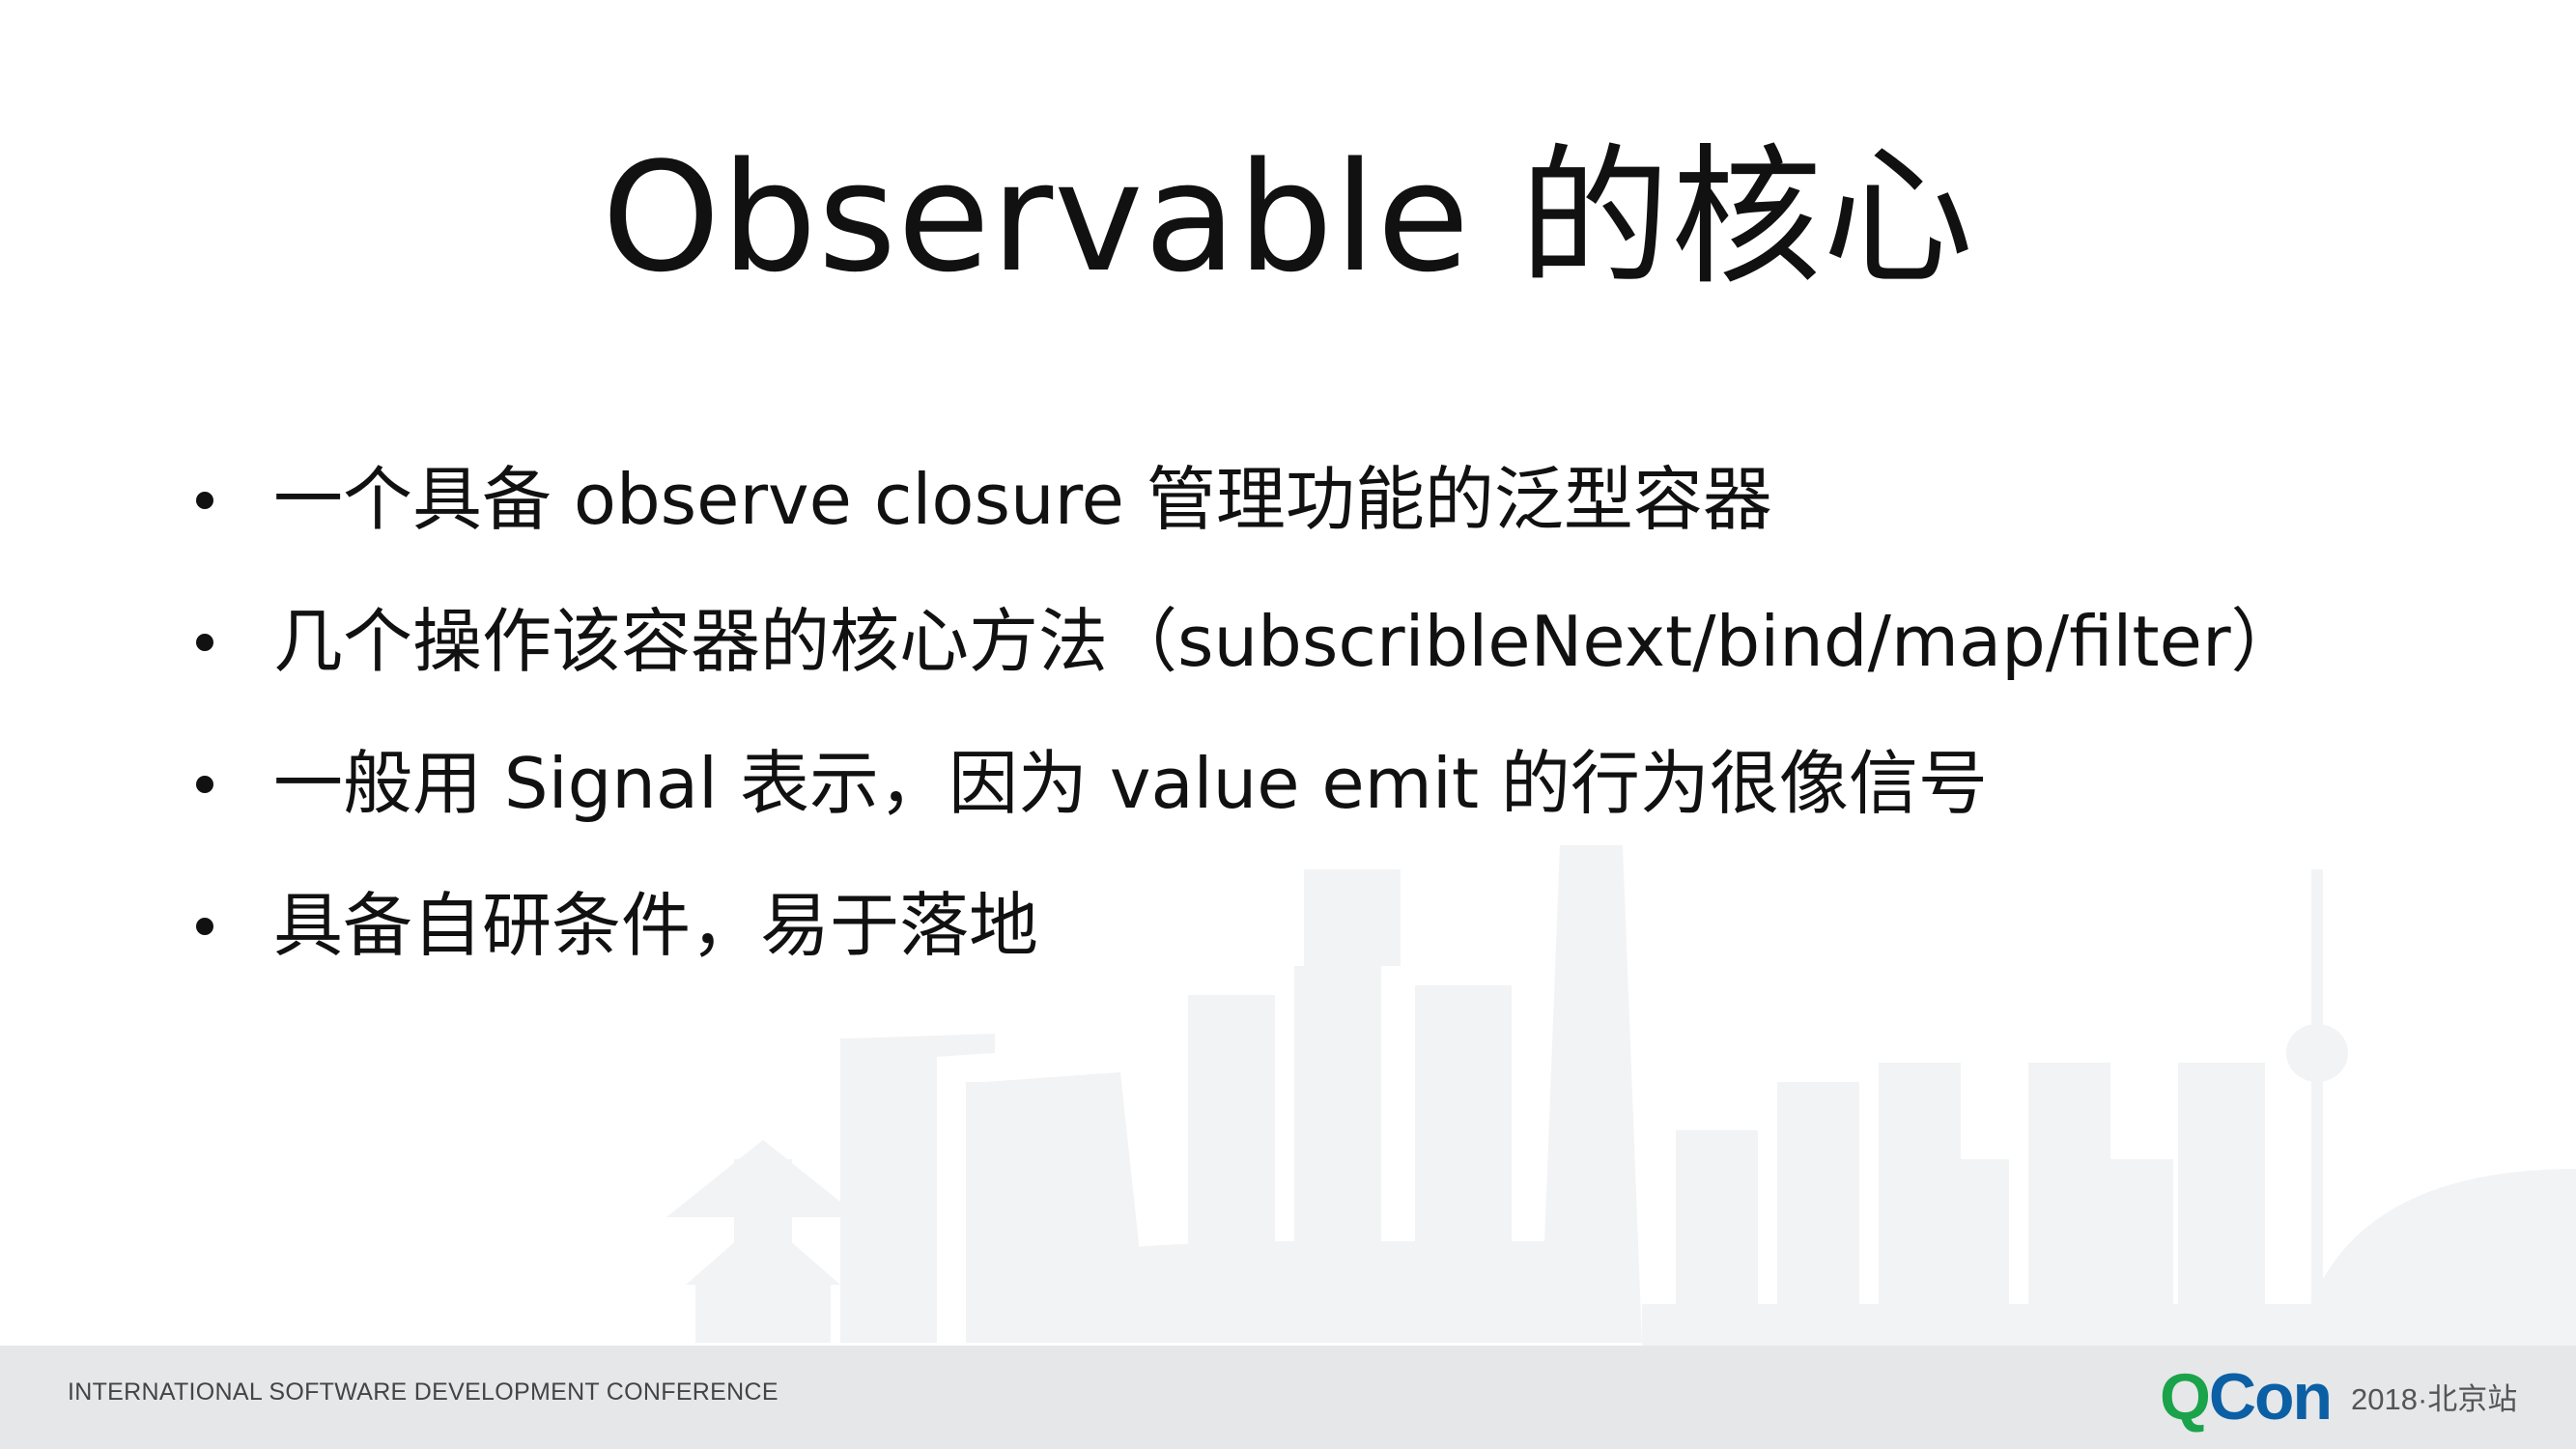  I want to click on bullet-text: 一个具备 observe closure 管理功能的泛型容器, so click(1022, 499).